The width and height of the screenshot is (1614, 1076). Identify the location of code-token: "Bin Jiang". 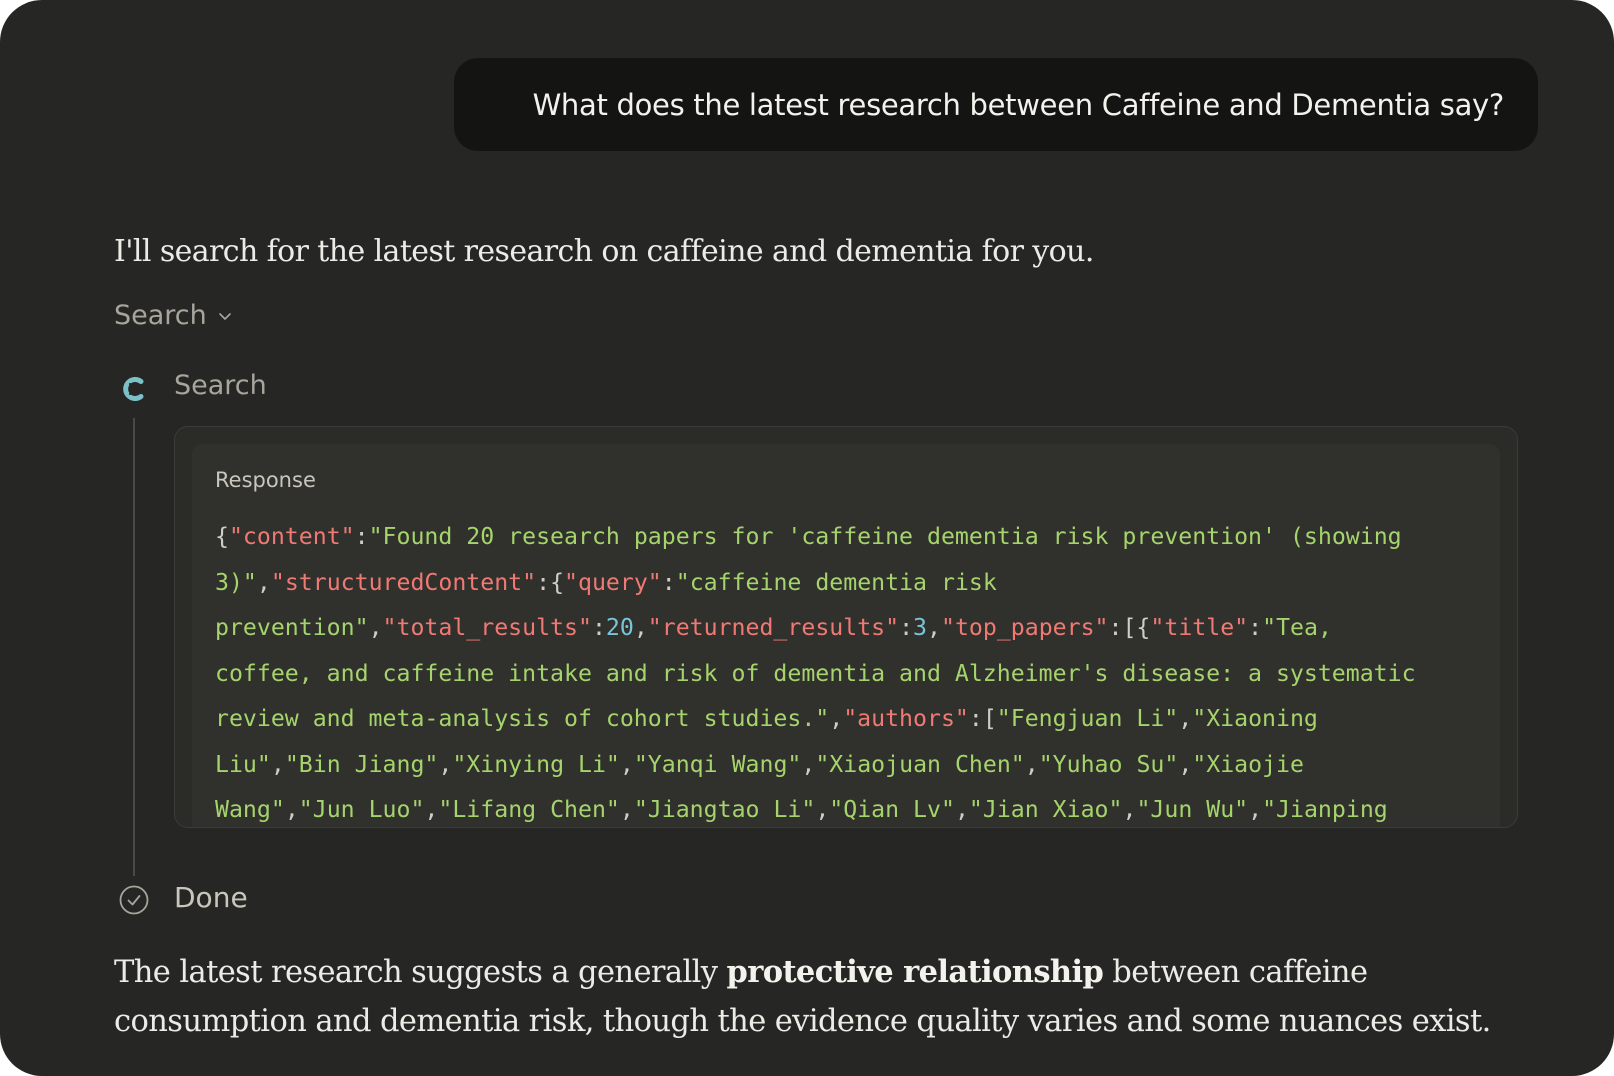
(361, 764).